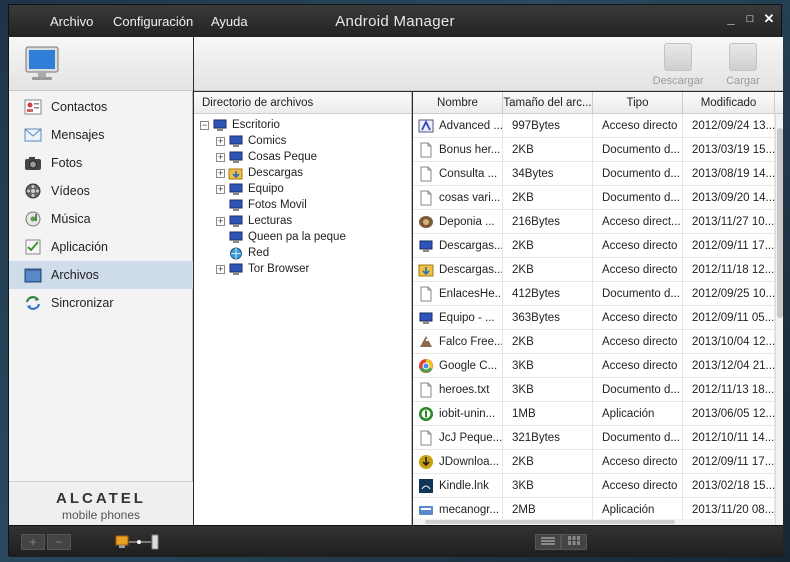 This screenshot has width=790, height=562. Describe the element at coordinates (204, 125) in the screenshot. I see `collapse-toggle: −` at that location.